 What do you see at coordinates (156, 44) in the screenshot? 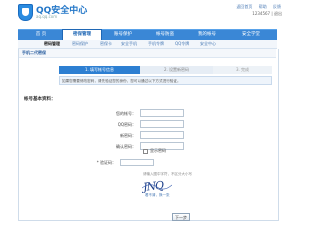
I see `subnav-phone-token: 手机令牌` at bounding box center [156, 44].